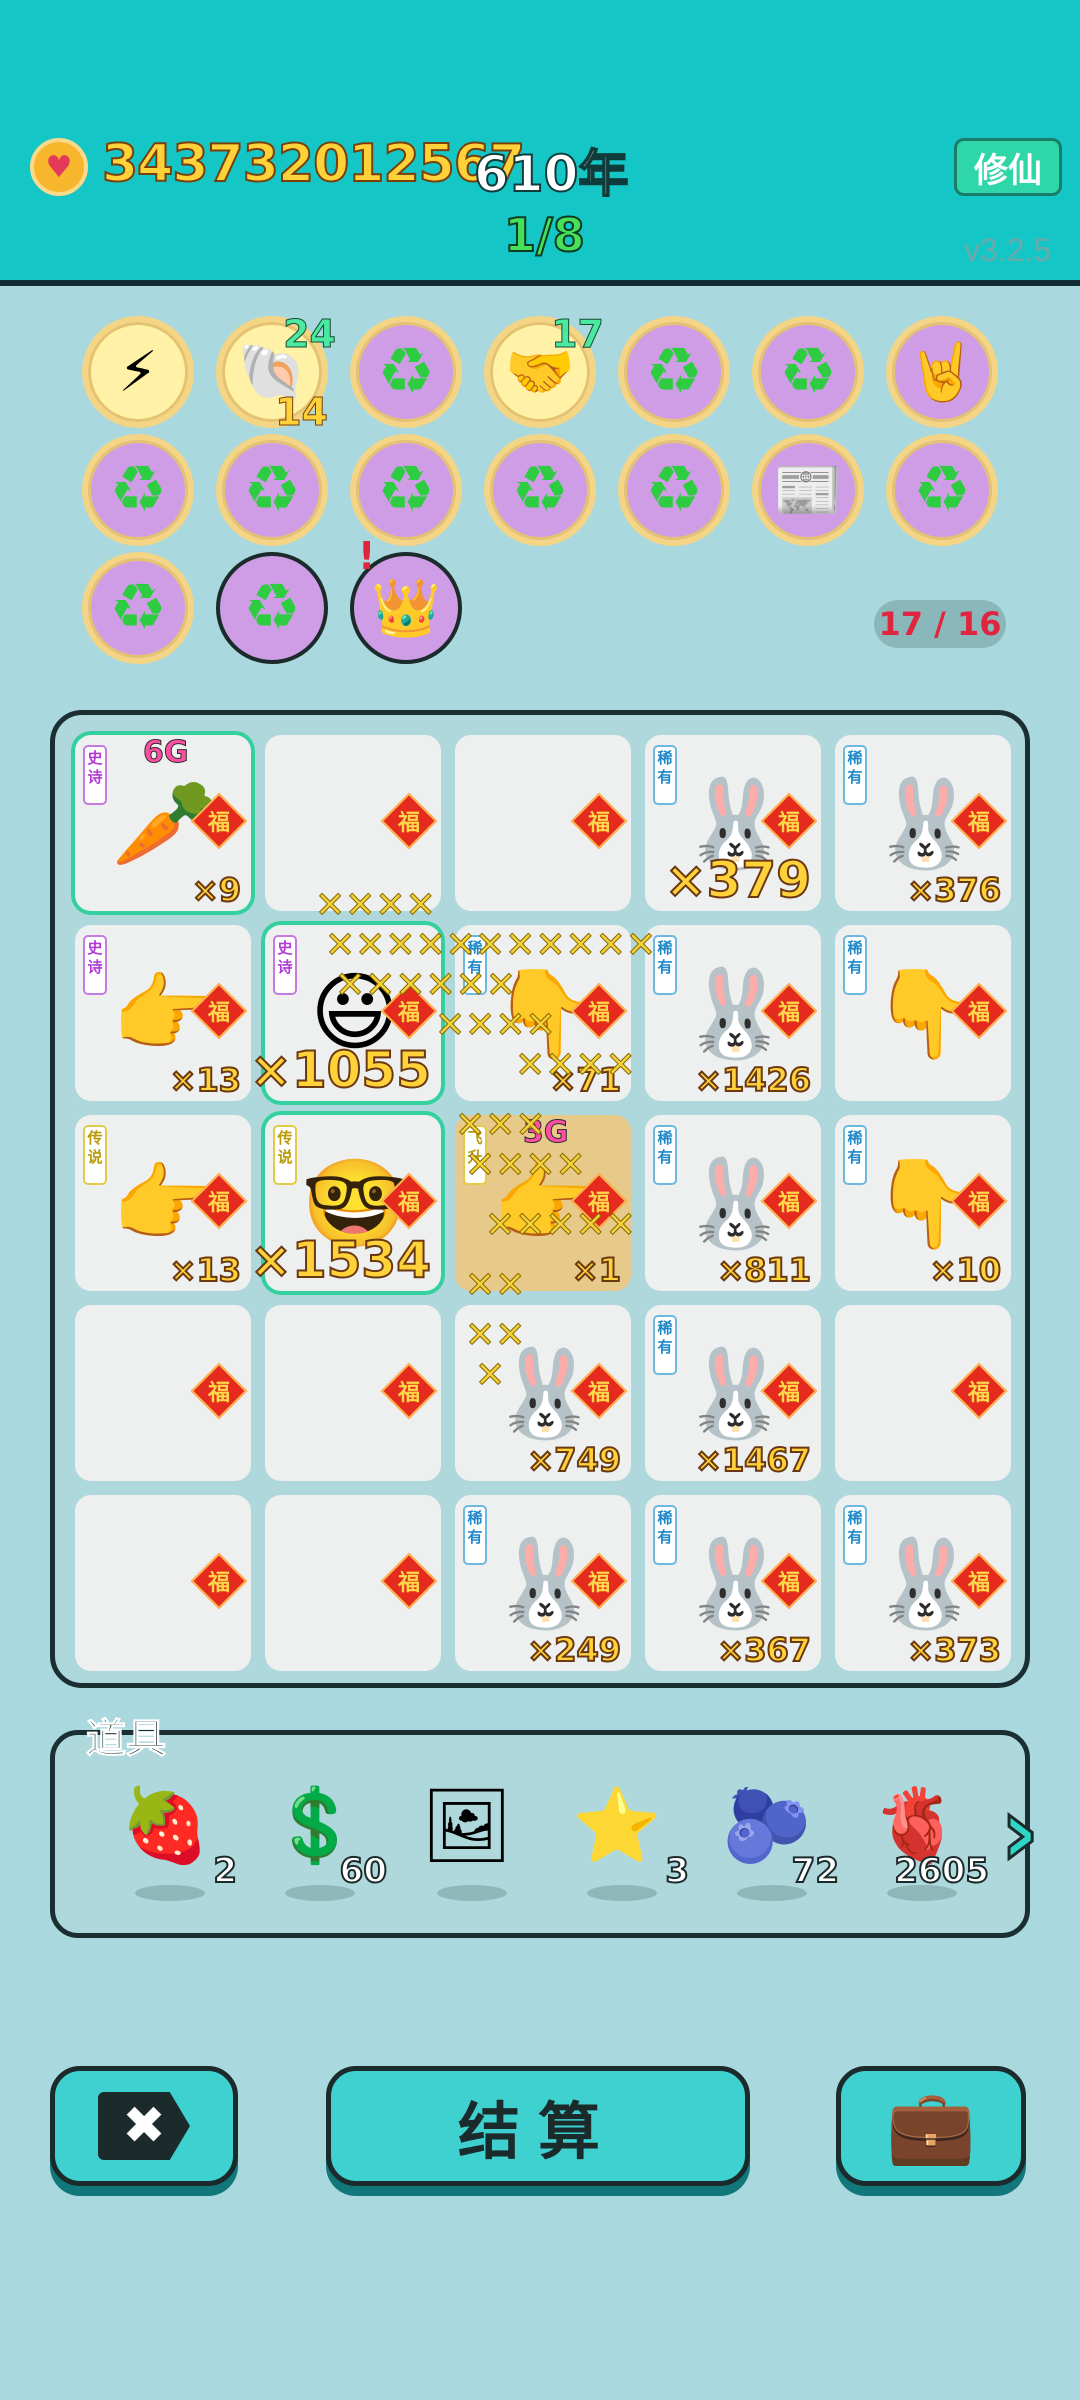  What do you see at coordinates (472, 1845) in the screenshot?
I see `item-slot: 🖼` at bounding box center [472, 1845].